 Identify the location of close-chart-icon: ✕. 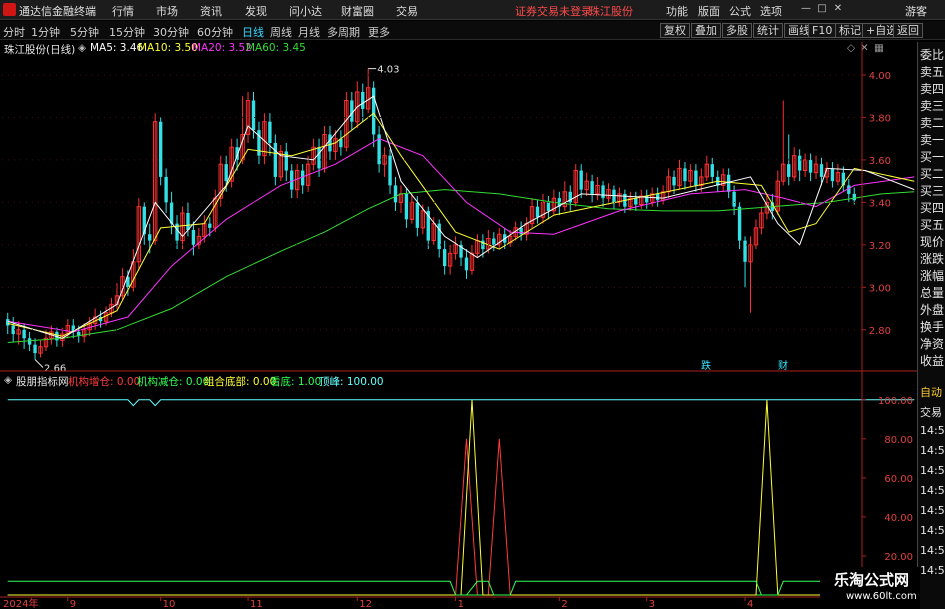
(864, 48).